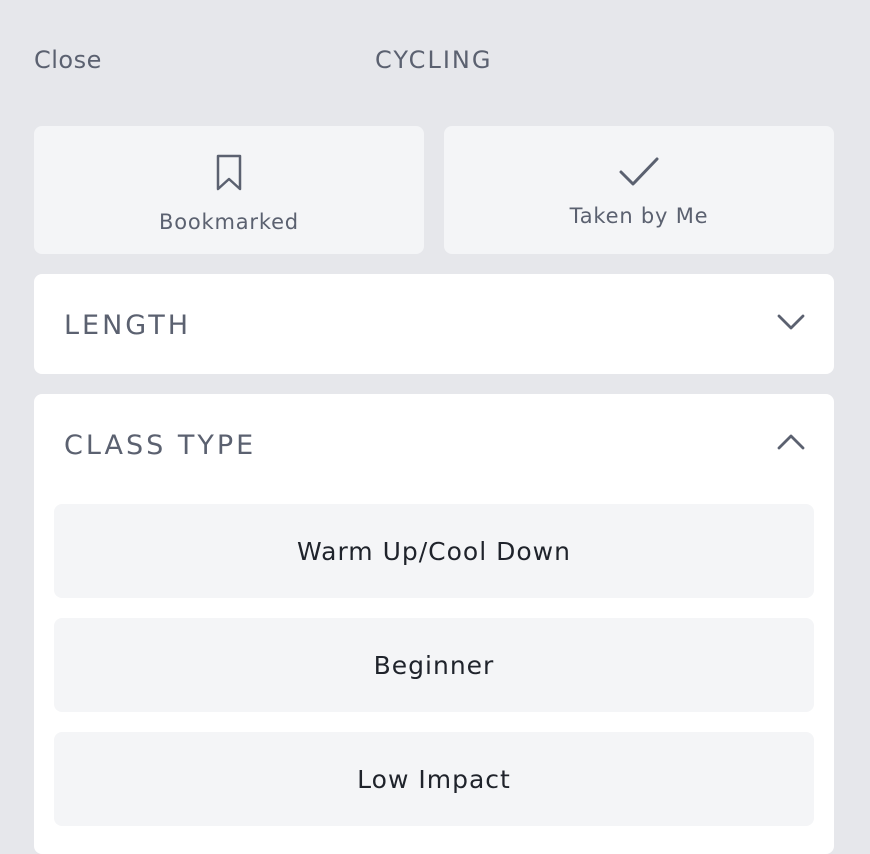 The width and height of the screenshot is (870, 854). I want to click on length-section-header: LENGTH, so click(434, 324).